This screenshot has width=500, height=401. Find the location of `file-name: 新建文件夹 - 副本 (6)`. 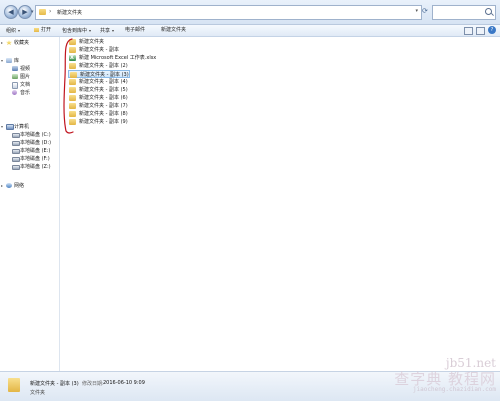

file-name: 新建文件夹 - 副本 (6) is located at coordinates (103, 98).